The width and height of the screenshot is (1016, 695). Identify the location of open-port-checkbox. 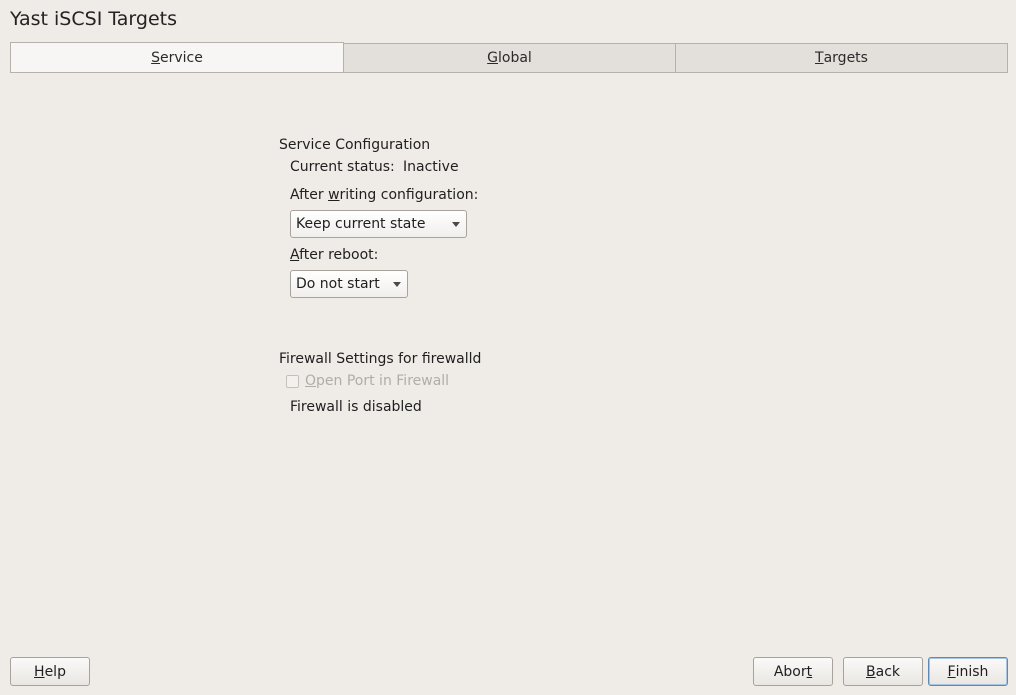
(292, 381).